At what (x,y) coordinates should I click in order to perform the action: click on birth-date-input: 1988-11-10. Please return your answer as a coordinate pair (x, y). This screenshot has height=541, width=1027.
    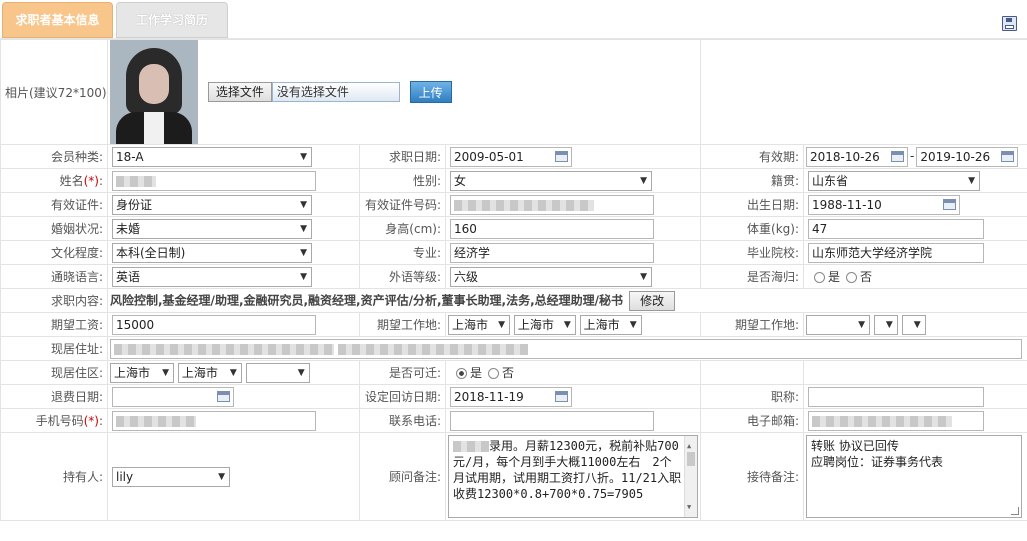
    Looking at the image, I should click on (884, 204).